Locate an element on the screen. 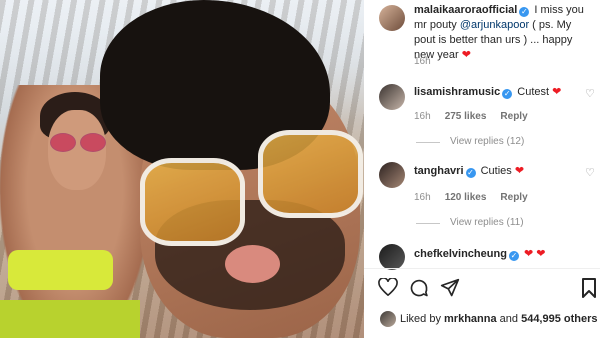 The width and height of the screenshot is (600, 338). comment-3-username: chefkelvincheung is located at coordinates (460, 254).